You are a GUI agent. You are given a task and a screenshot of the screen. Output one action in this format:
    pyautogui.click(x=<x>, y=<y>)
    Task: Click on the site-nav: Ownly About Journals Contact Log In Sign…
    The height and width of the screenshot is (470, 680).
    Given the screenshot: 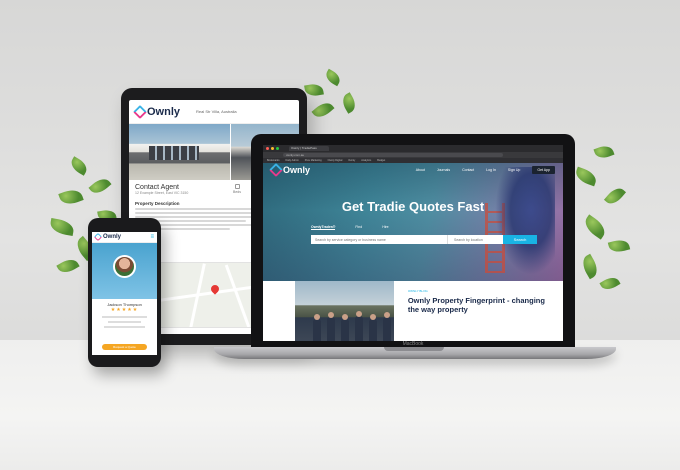 What is the action you would take?
    pyautogui.click(x=413, y=170)
    